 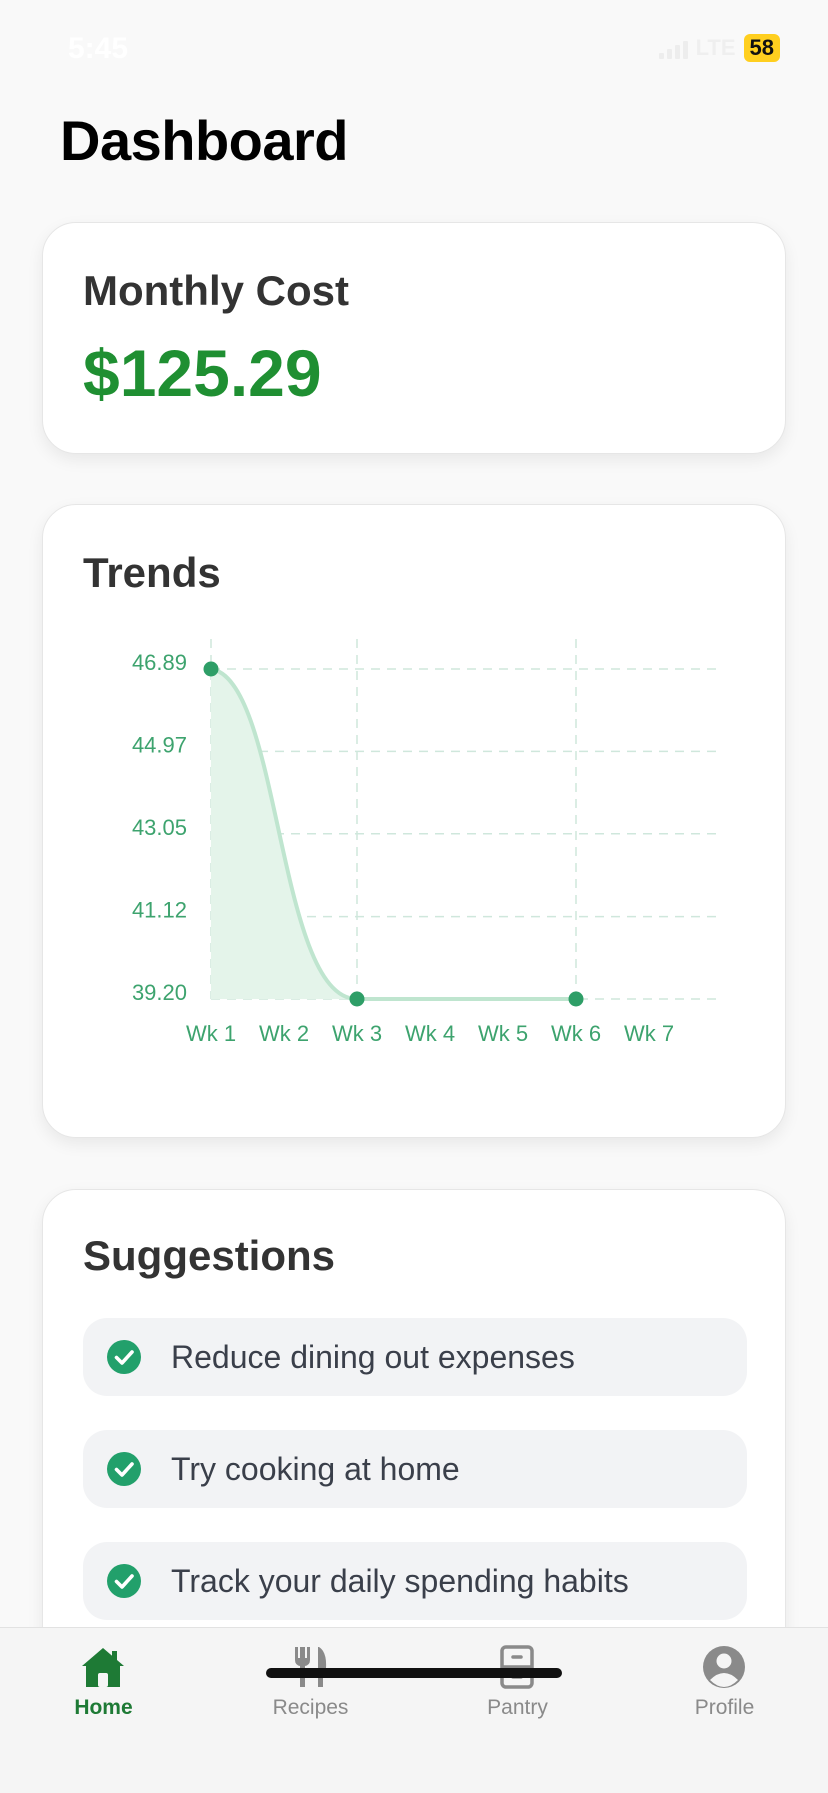 I want to click on suggestion-item: Try cooking at home, so click(x=415, y=1469).